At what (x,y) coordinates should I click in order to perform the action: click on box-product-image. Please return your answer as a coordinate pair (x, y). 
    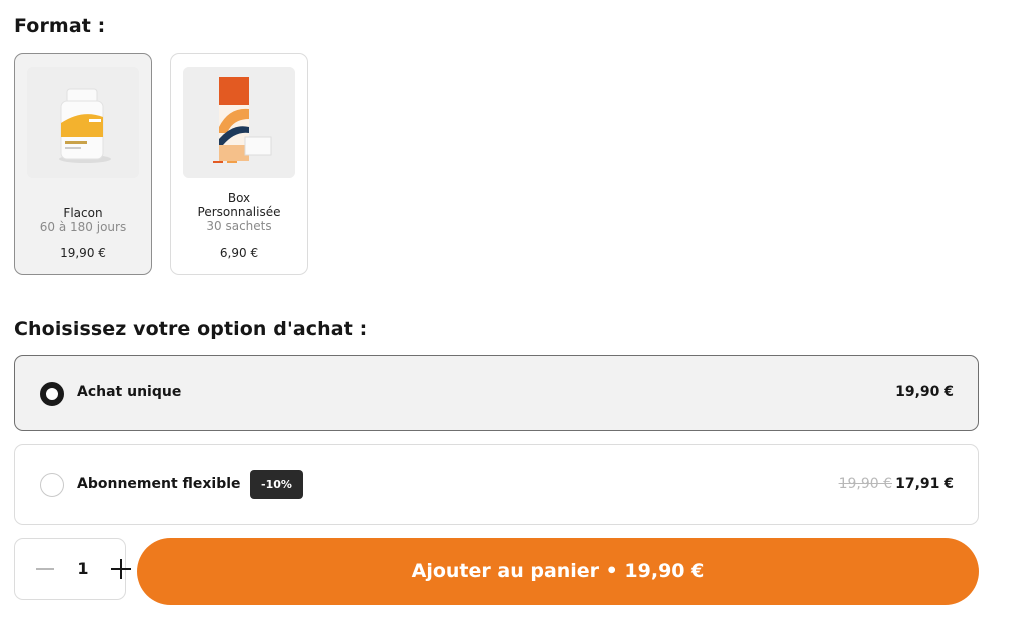
    Looking at the image, I should click on (239, 122).